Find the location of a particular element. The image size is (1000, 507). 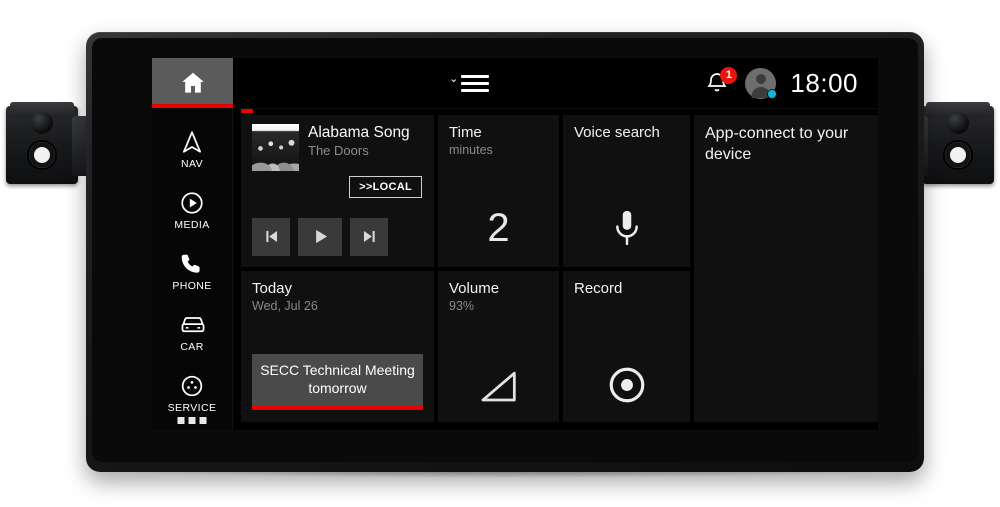

tile-time-value: 2 is located at coordinates (498, 227).